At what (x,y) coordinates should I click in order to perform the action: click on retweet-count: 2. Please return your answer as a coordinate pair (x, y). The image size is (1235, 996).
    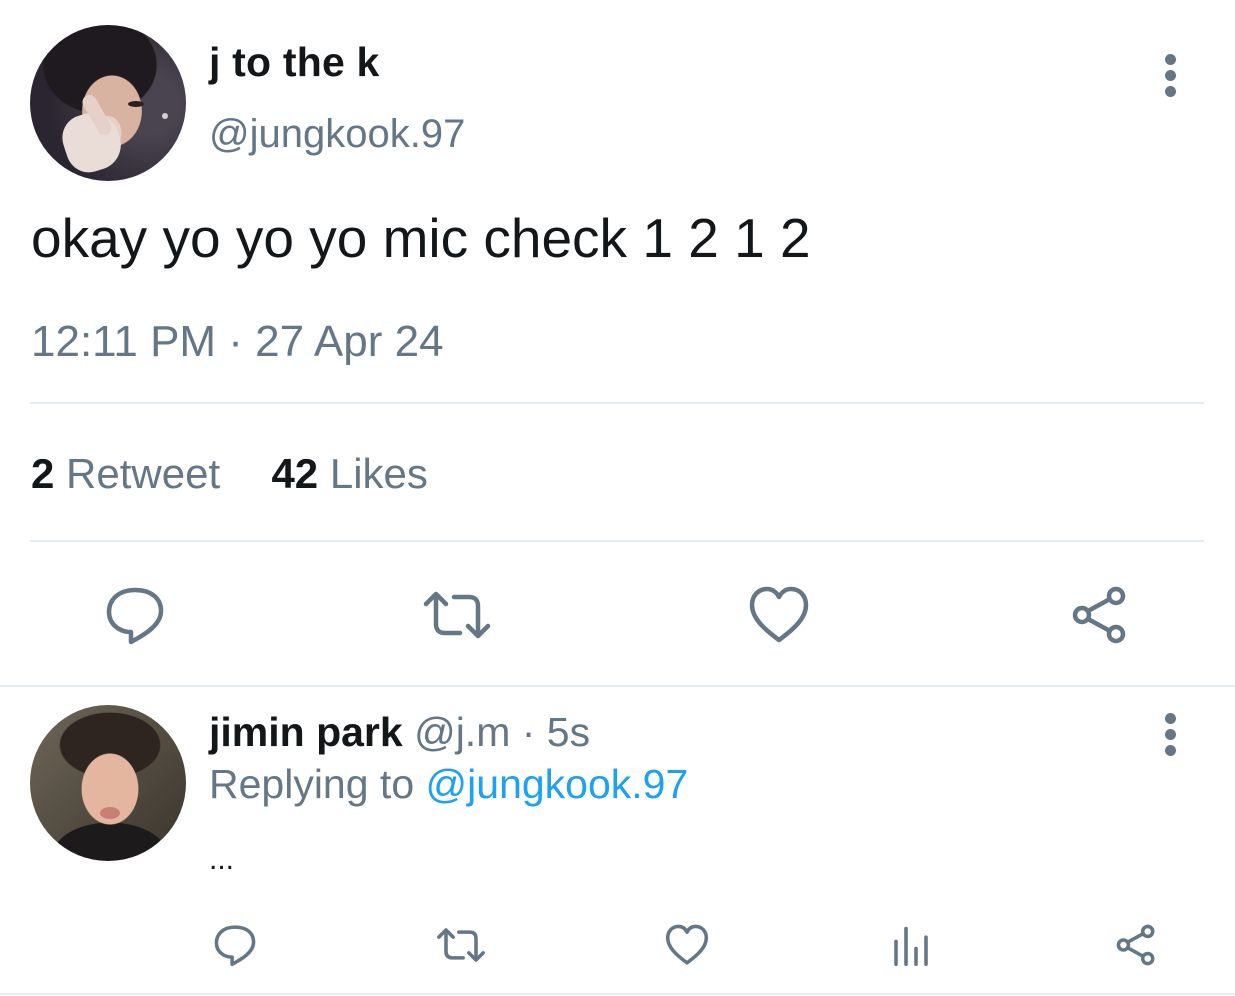
    Looking at the image, I should click on (43, 473).